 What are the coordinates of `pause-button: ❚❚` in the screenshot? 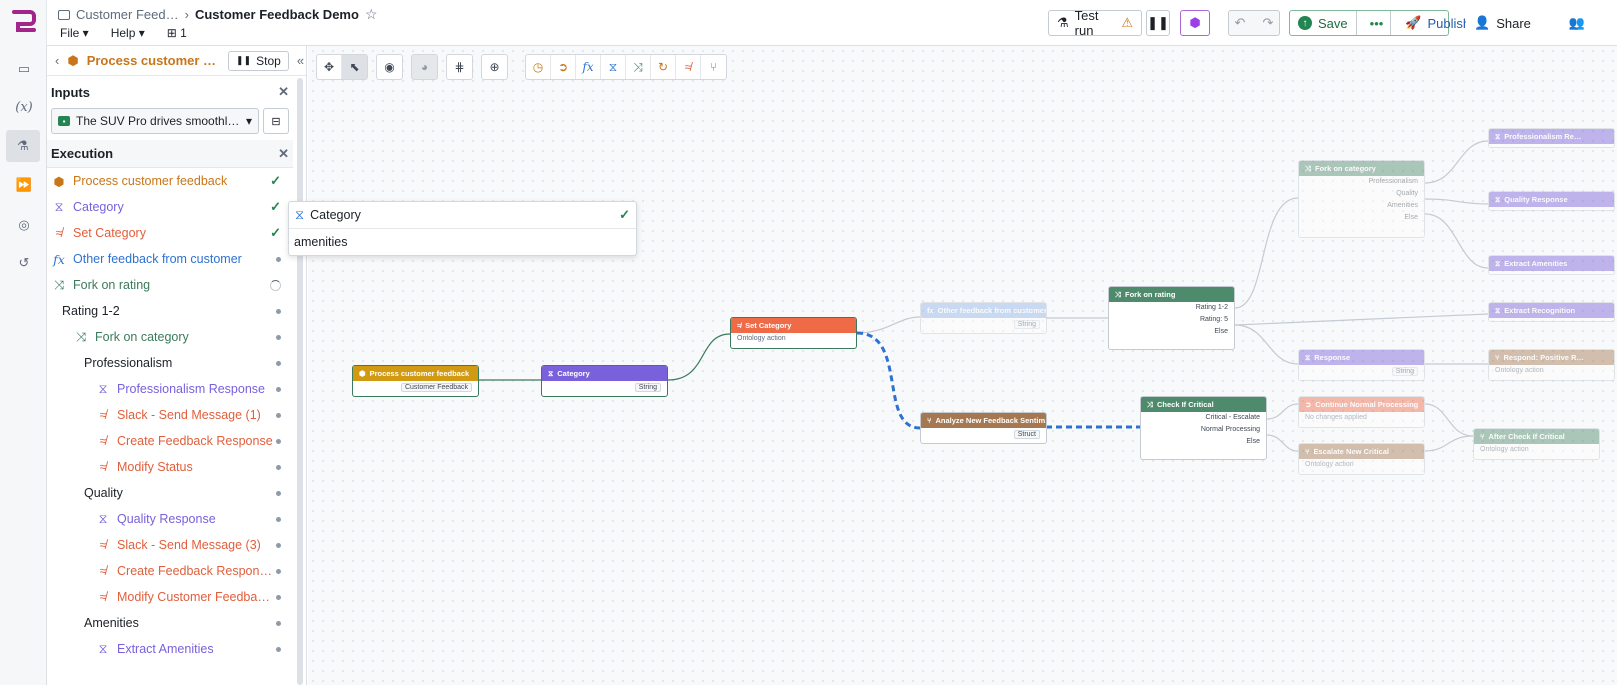 It's located at (1158, 23).